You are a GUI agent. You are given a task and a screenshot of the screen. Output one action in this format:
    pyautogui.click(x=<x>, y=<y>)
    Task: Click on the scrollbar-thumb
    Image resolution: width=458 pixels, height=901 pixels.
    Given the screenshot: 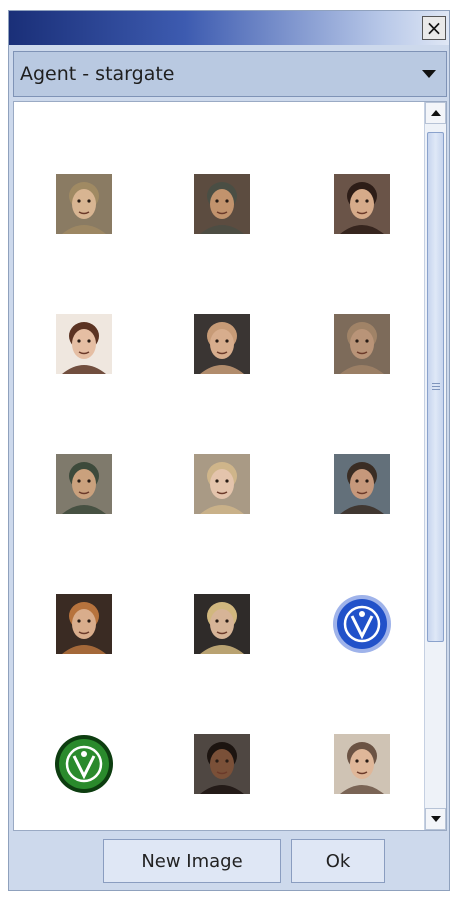 What is the action you would take?
    pyautogui.click(x=435, y=387)
    